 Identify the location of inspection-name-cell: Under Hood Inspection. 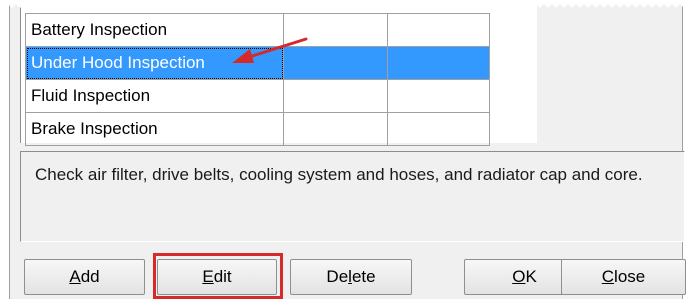
(154, 63).